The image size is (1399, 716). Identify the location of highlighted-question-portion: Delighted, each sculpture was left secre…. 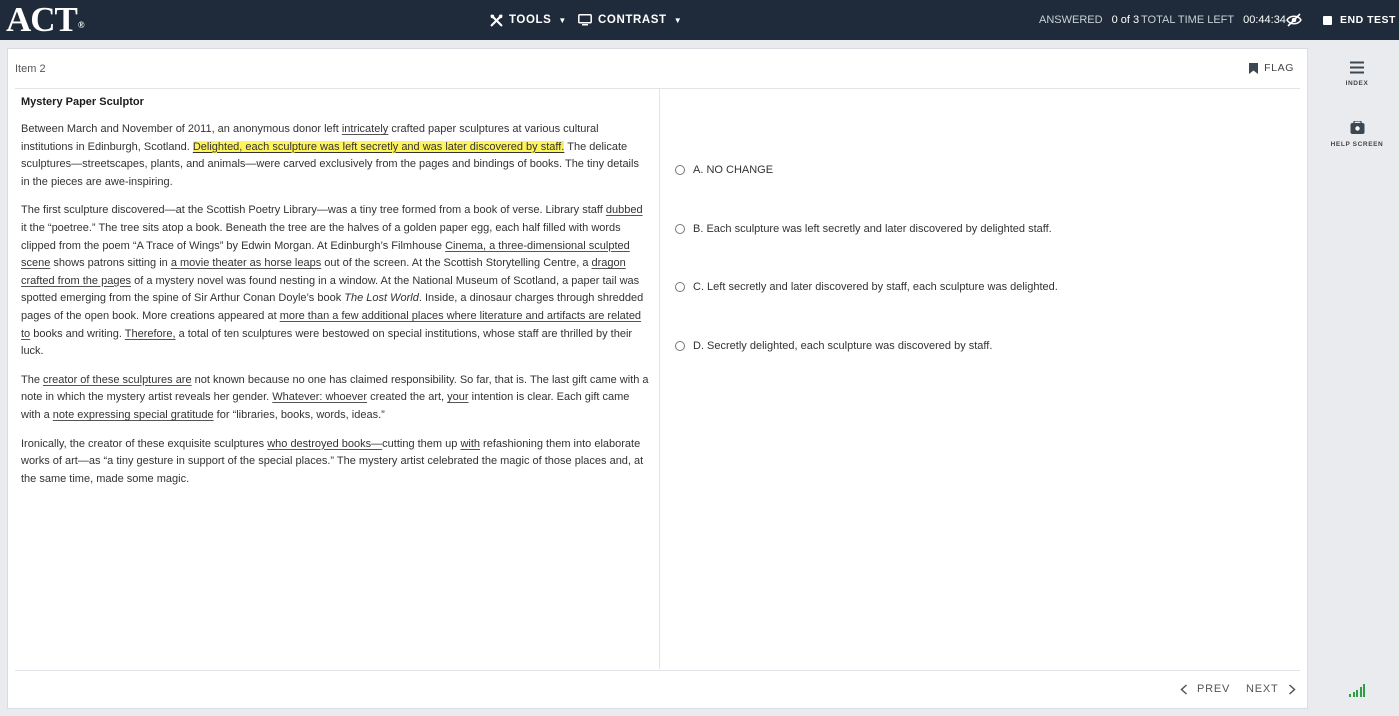
(378, 146).